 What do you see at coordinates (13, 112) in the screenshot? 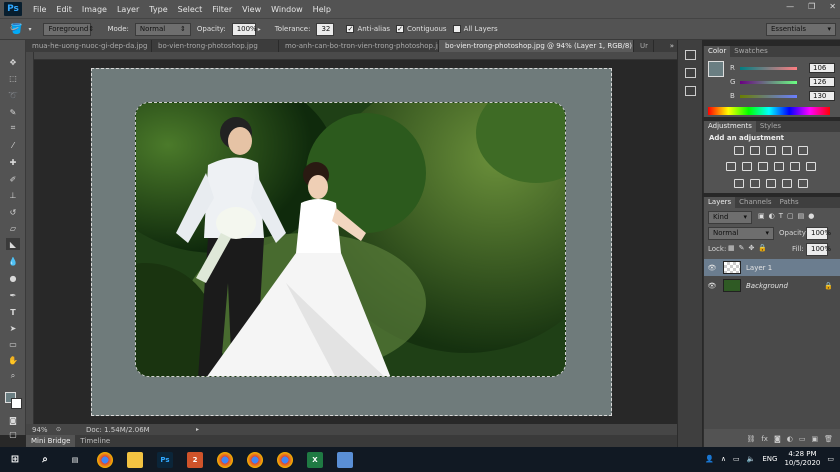
I see `quick-select-tool-icon: ✎` at bounding box center [13, 112].